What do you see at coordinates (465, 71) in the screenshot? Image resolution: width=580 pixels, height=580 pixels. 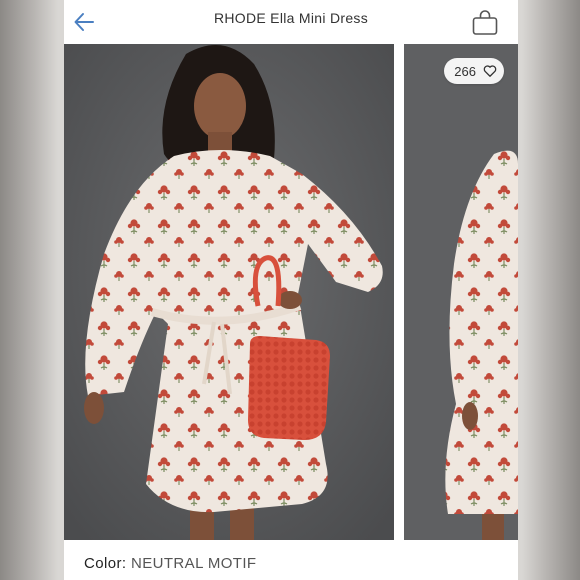 I see `likes-count: 266` at bounding box center [465, 71].